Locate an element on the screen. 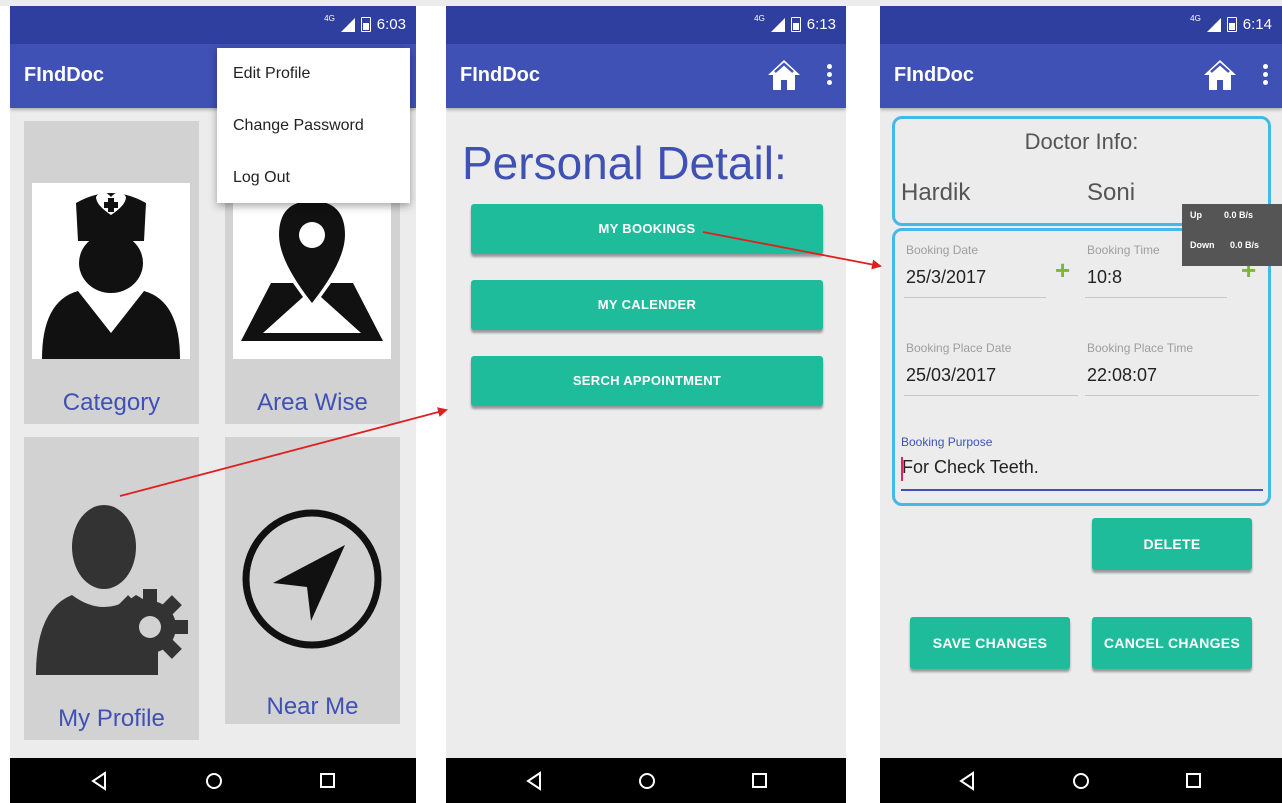 The width and height of the screenshot is (1282, 803). net-down-label: Down is located at coordinates (1202, 245).